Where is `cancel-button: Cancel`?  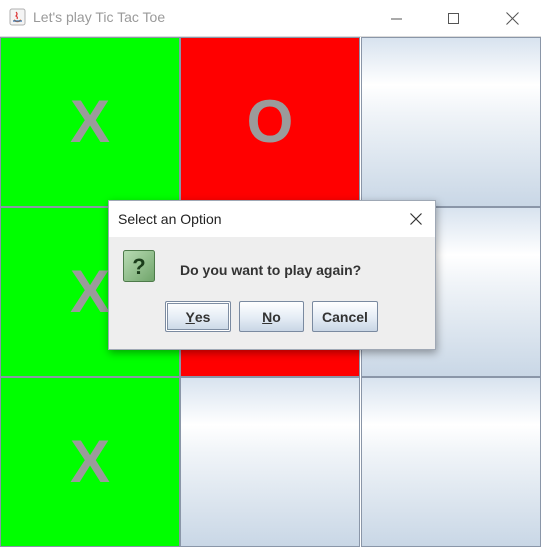 cancel-button: Cancel is located at coordinates (345, 316).